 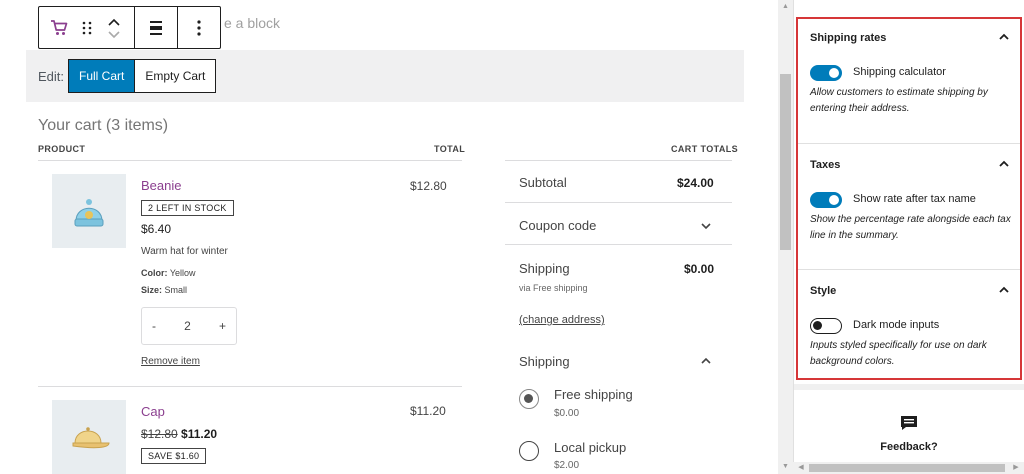 I want to click on style-panel-title: Style, so click(x=823, y=291).